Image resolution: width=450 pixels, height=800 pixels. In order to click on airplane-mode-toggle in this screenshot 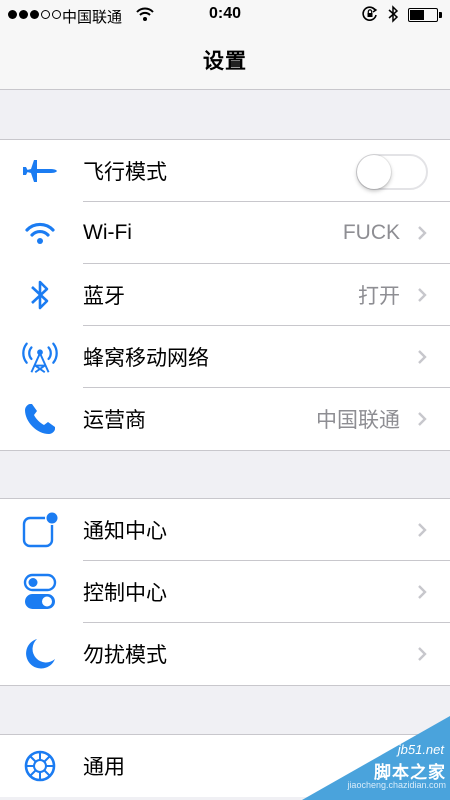, I will do `click(392, 172)`.